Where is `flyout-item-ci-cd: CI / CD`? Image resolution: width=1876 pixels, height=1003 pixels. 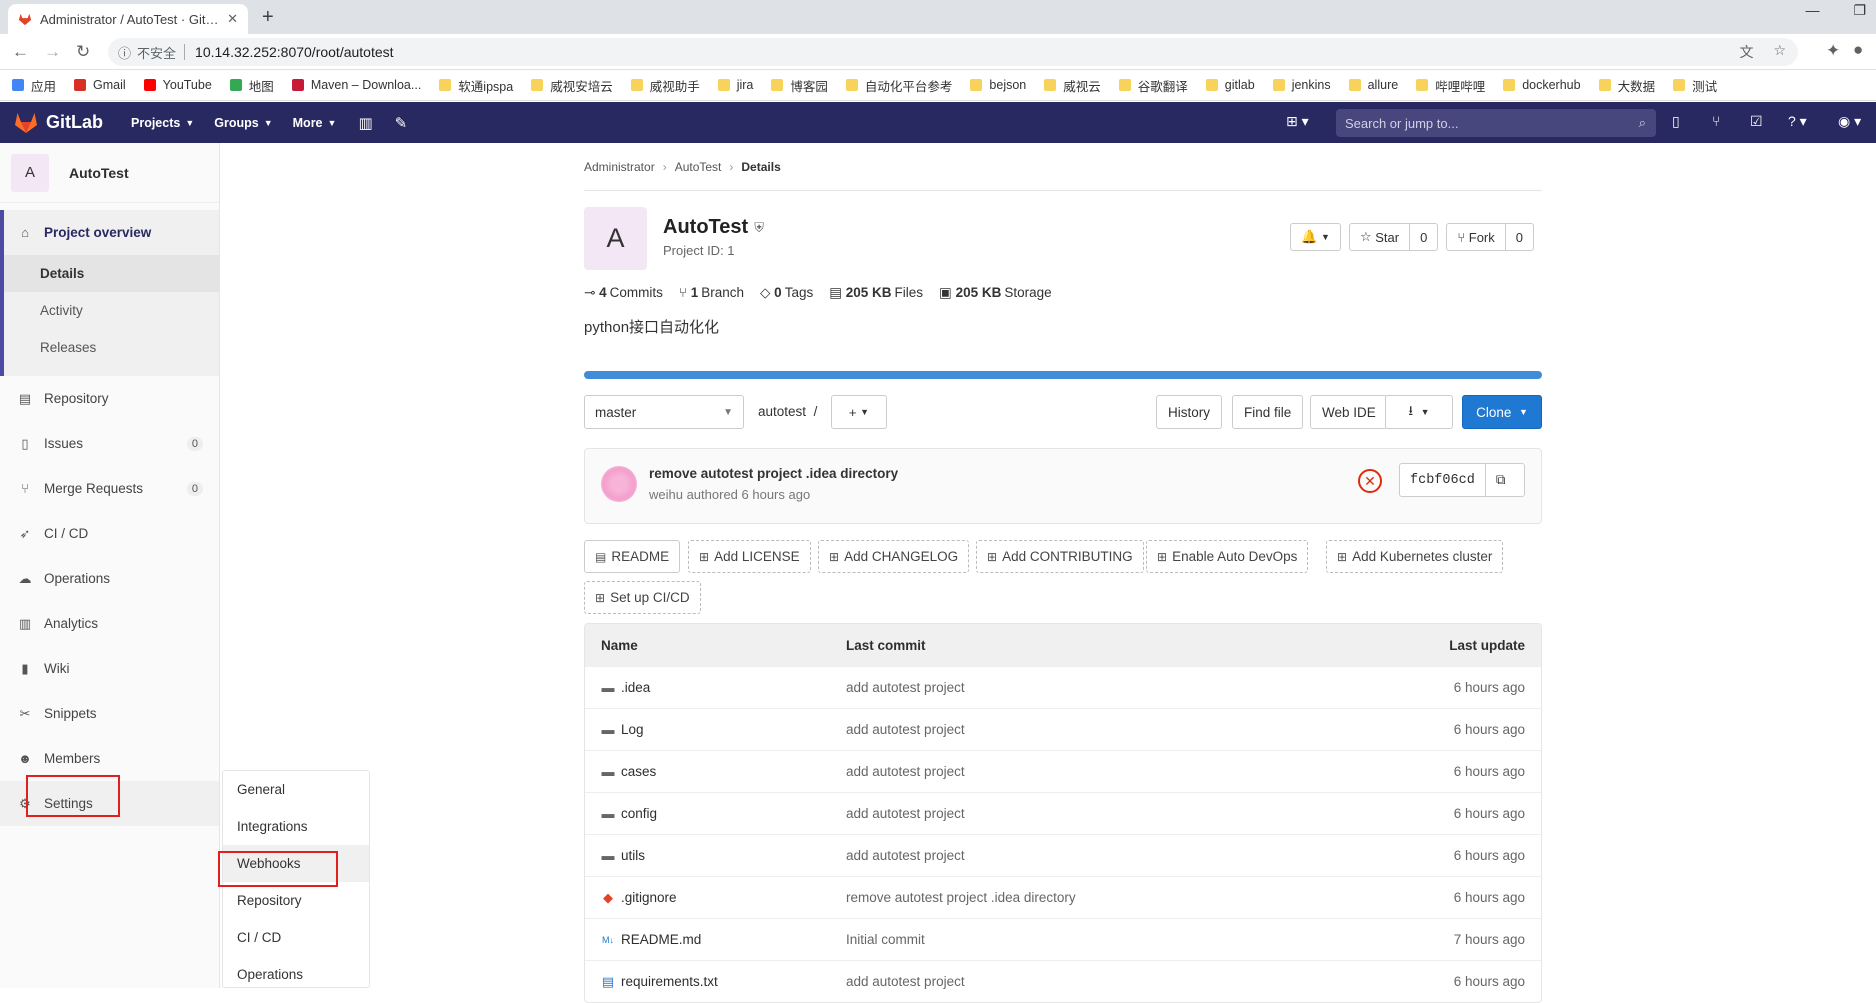 flyout-item-ci-cd: CI / CD is located at coordinates (296, 937).